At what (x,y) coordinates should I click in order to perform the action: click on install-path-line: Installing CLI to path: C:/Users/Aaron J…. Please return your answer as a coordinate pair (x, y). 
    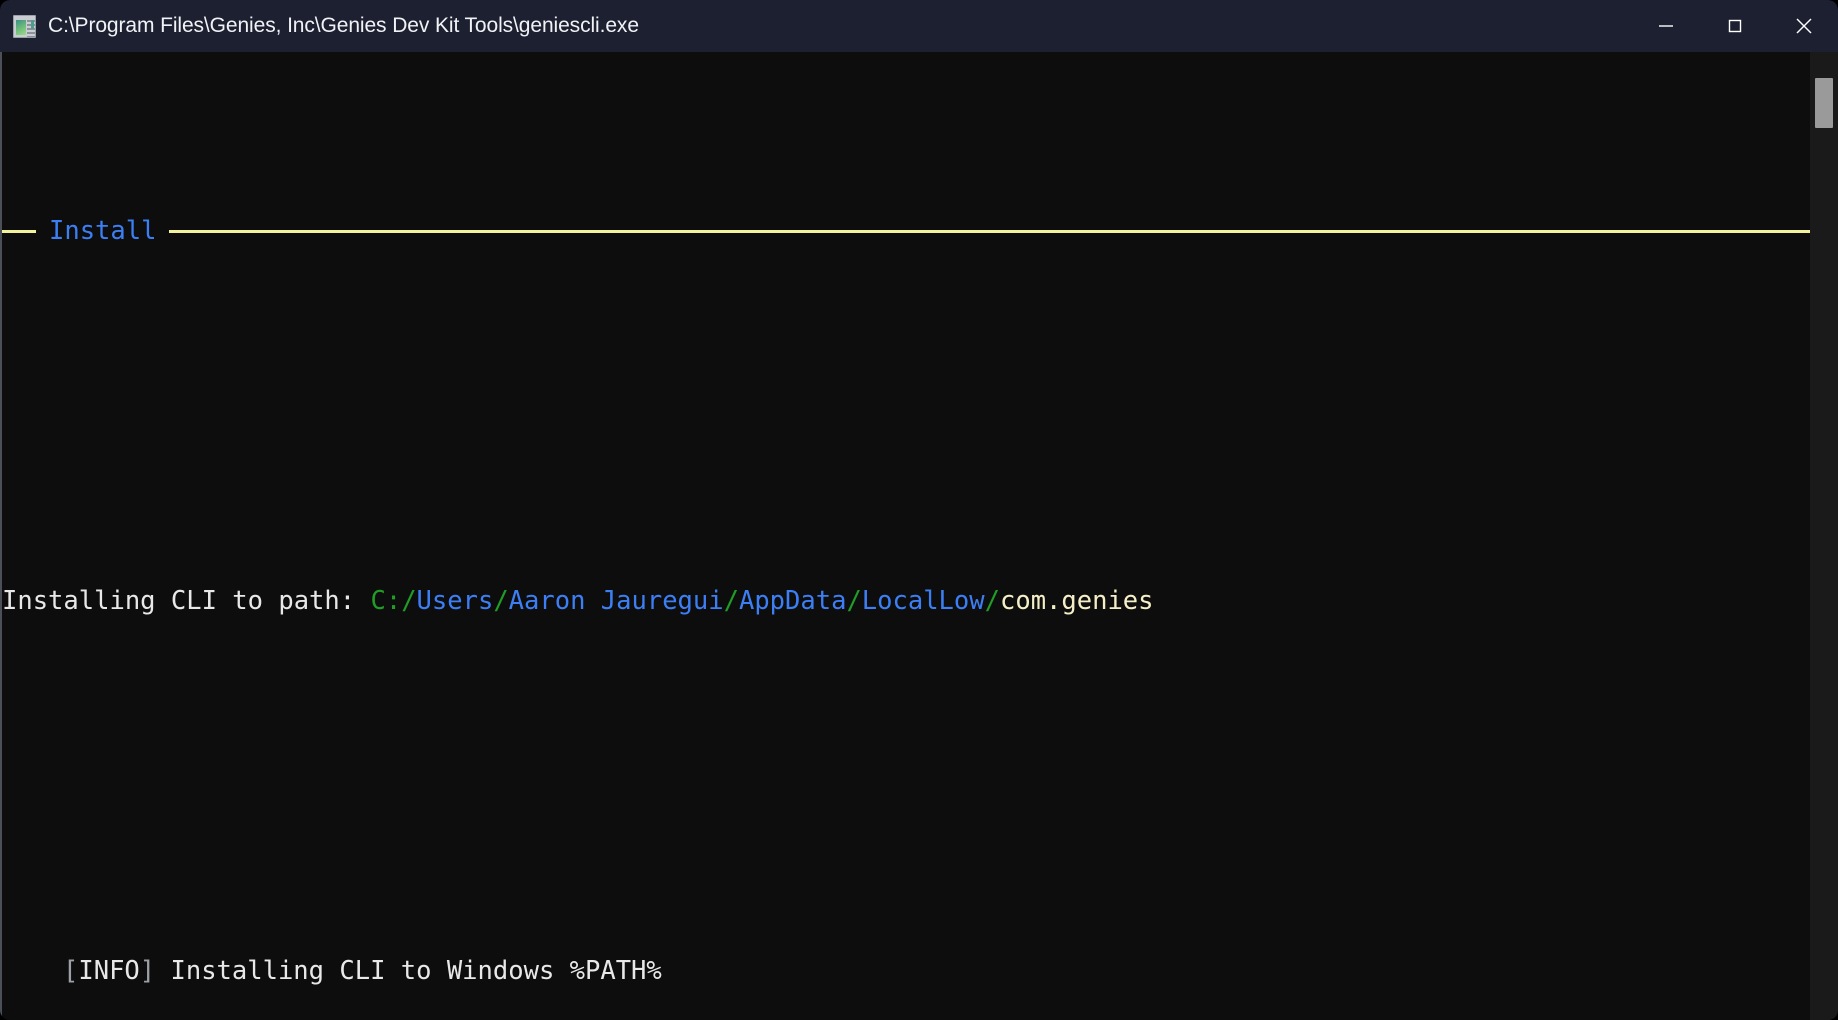
    Looking at the image, I should click on (920, 601).